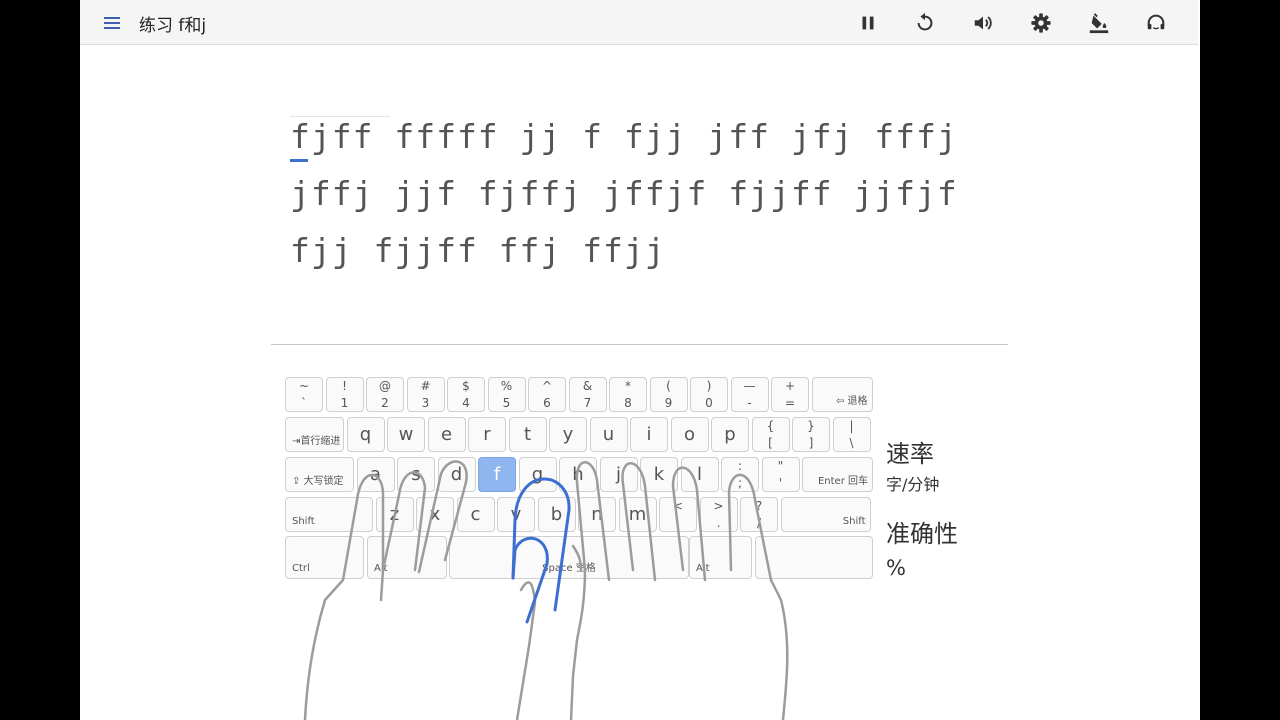  What do you see at coordinates (314, 434) in the screenshot?
I see `key-modifier: ⇥首行缩进` at bounding box center [314, 434].